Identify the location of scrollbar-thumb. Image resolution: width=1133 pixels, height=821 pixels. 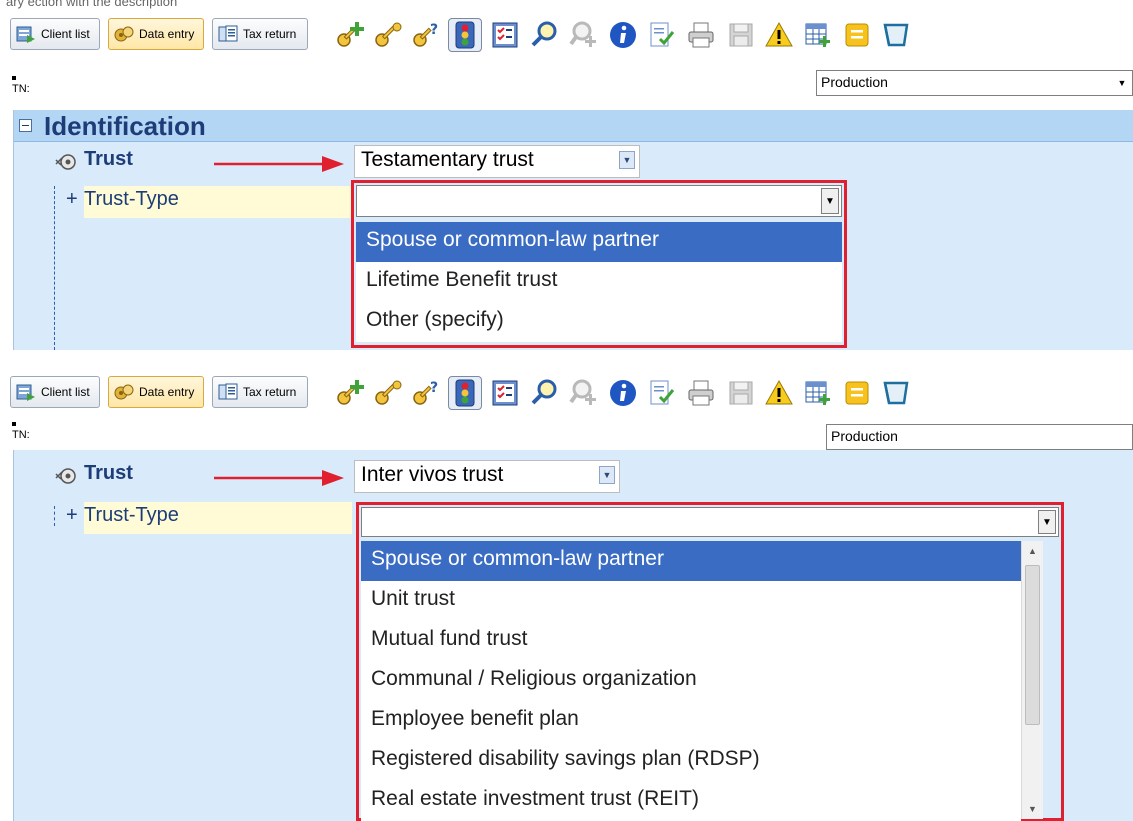
(1032, 645).